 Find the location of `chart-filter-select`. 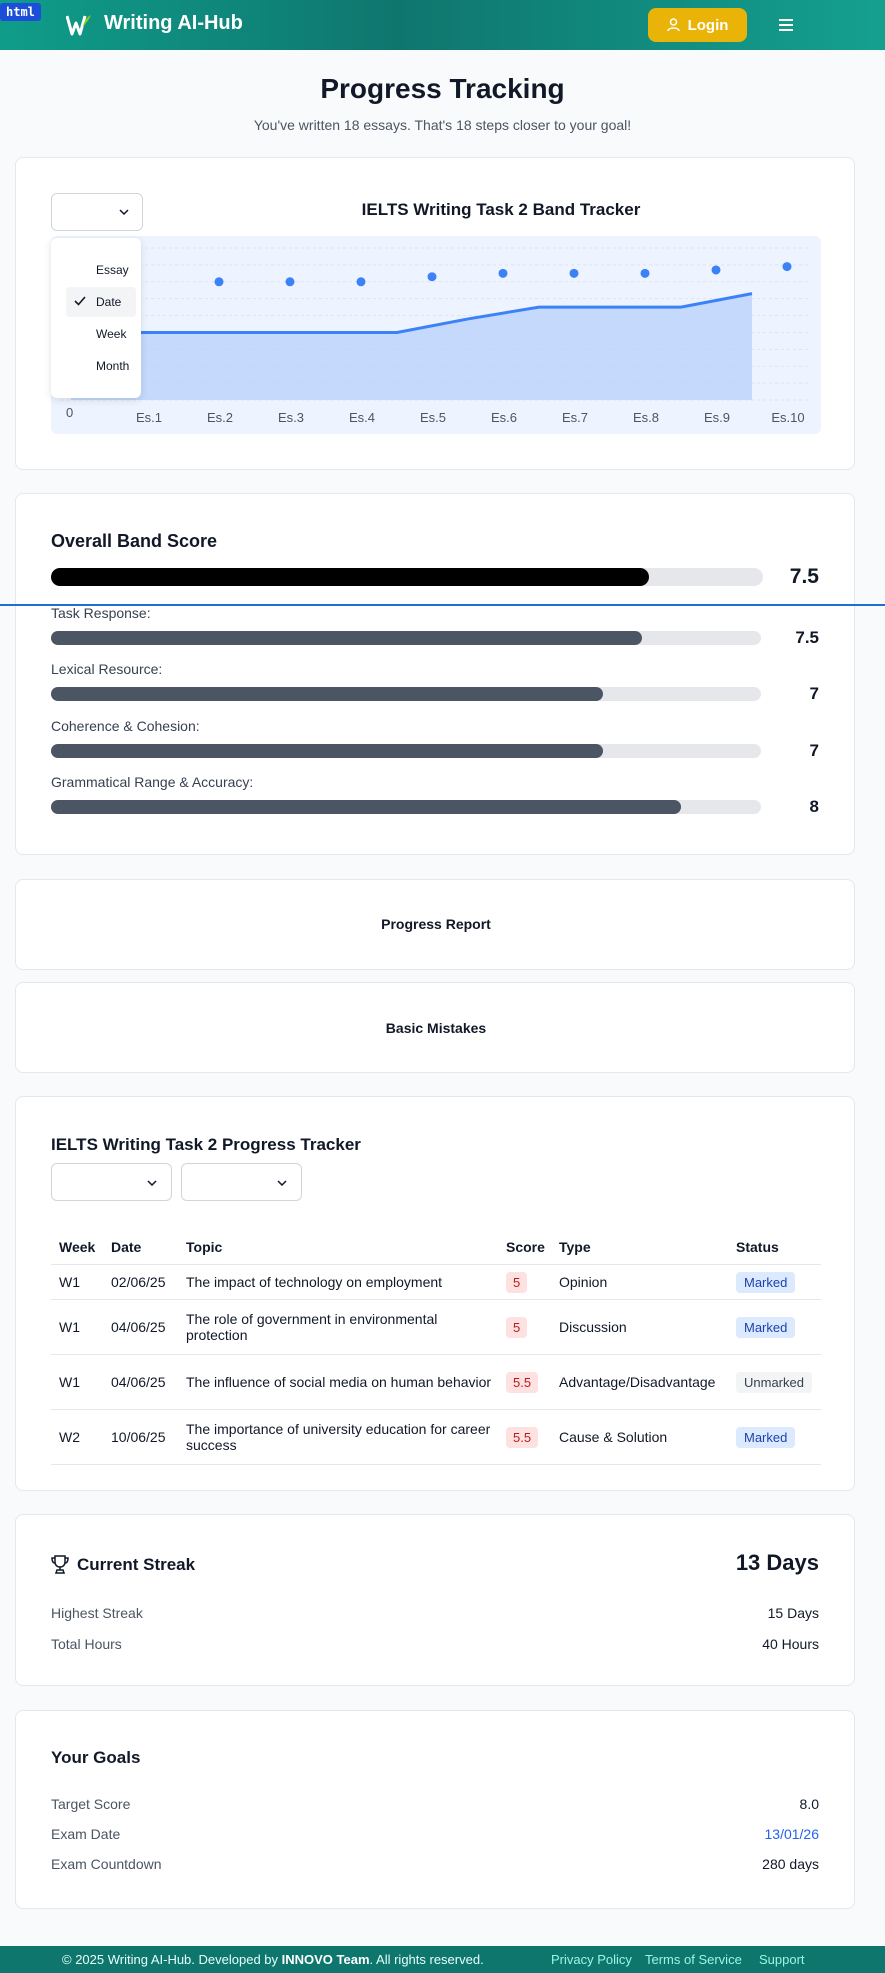

chart-filter-select is located at coordinates (97, 212).